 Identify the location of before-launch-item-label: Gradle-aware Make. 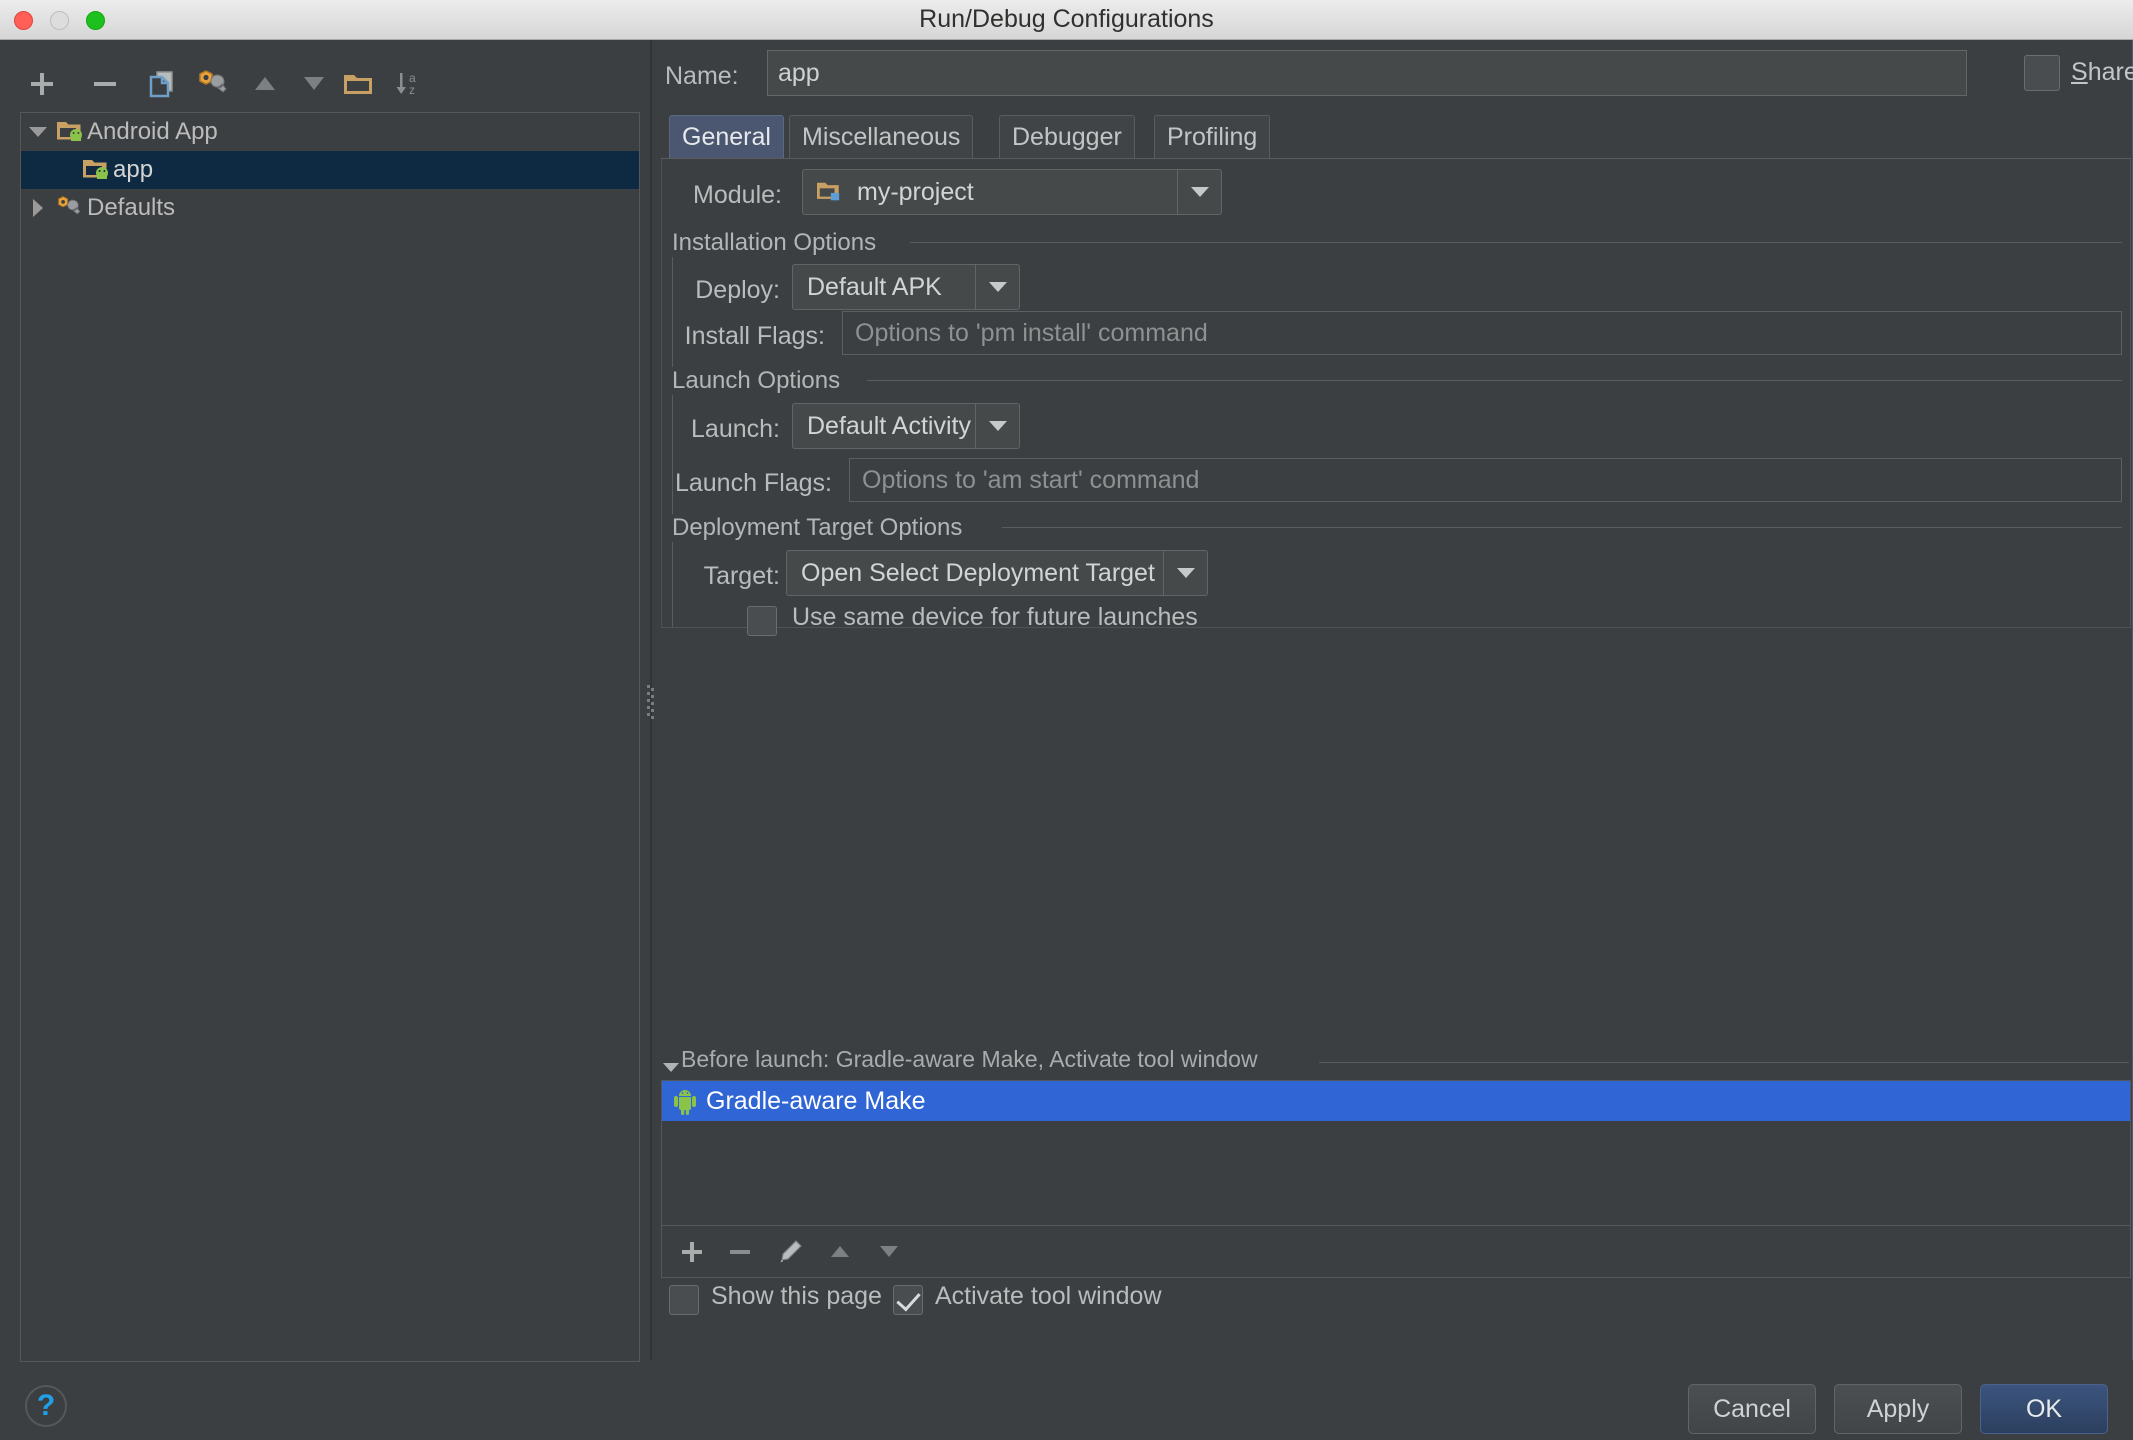
(816, 1100).